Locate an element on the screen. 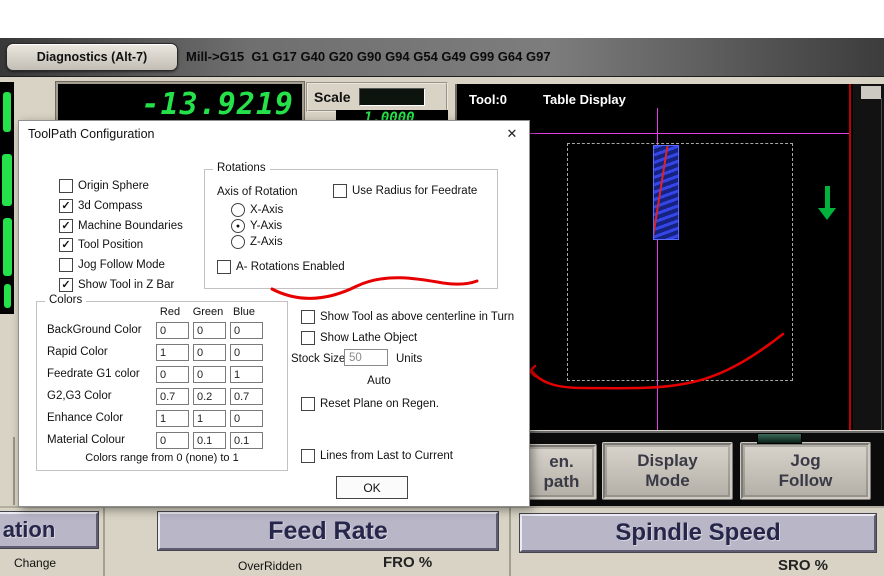 The height and width of the screenshot is (576, 884). checkbox-tool-position: ✓ Tool Position is located at coordinates (101, 245).